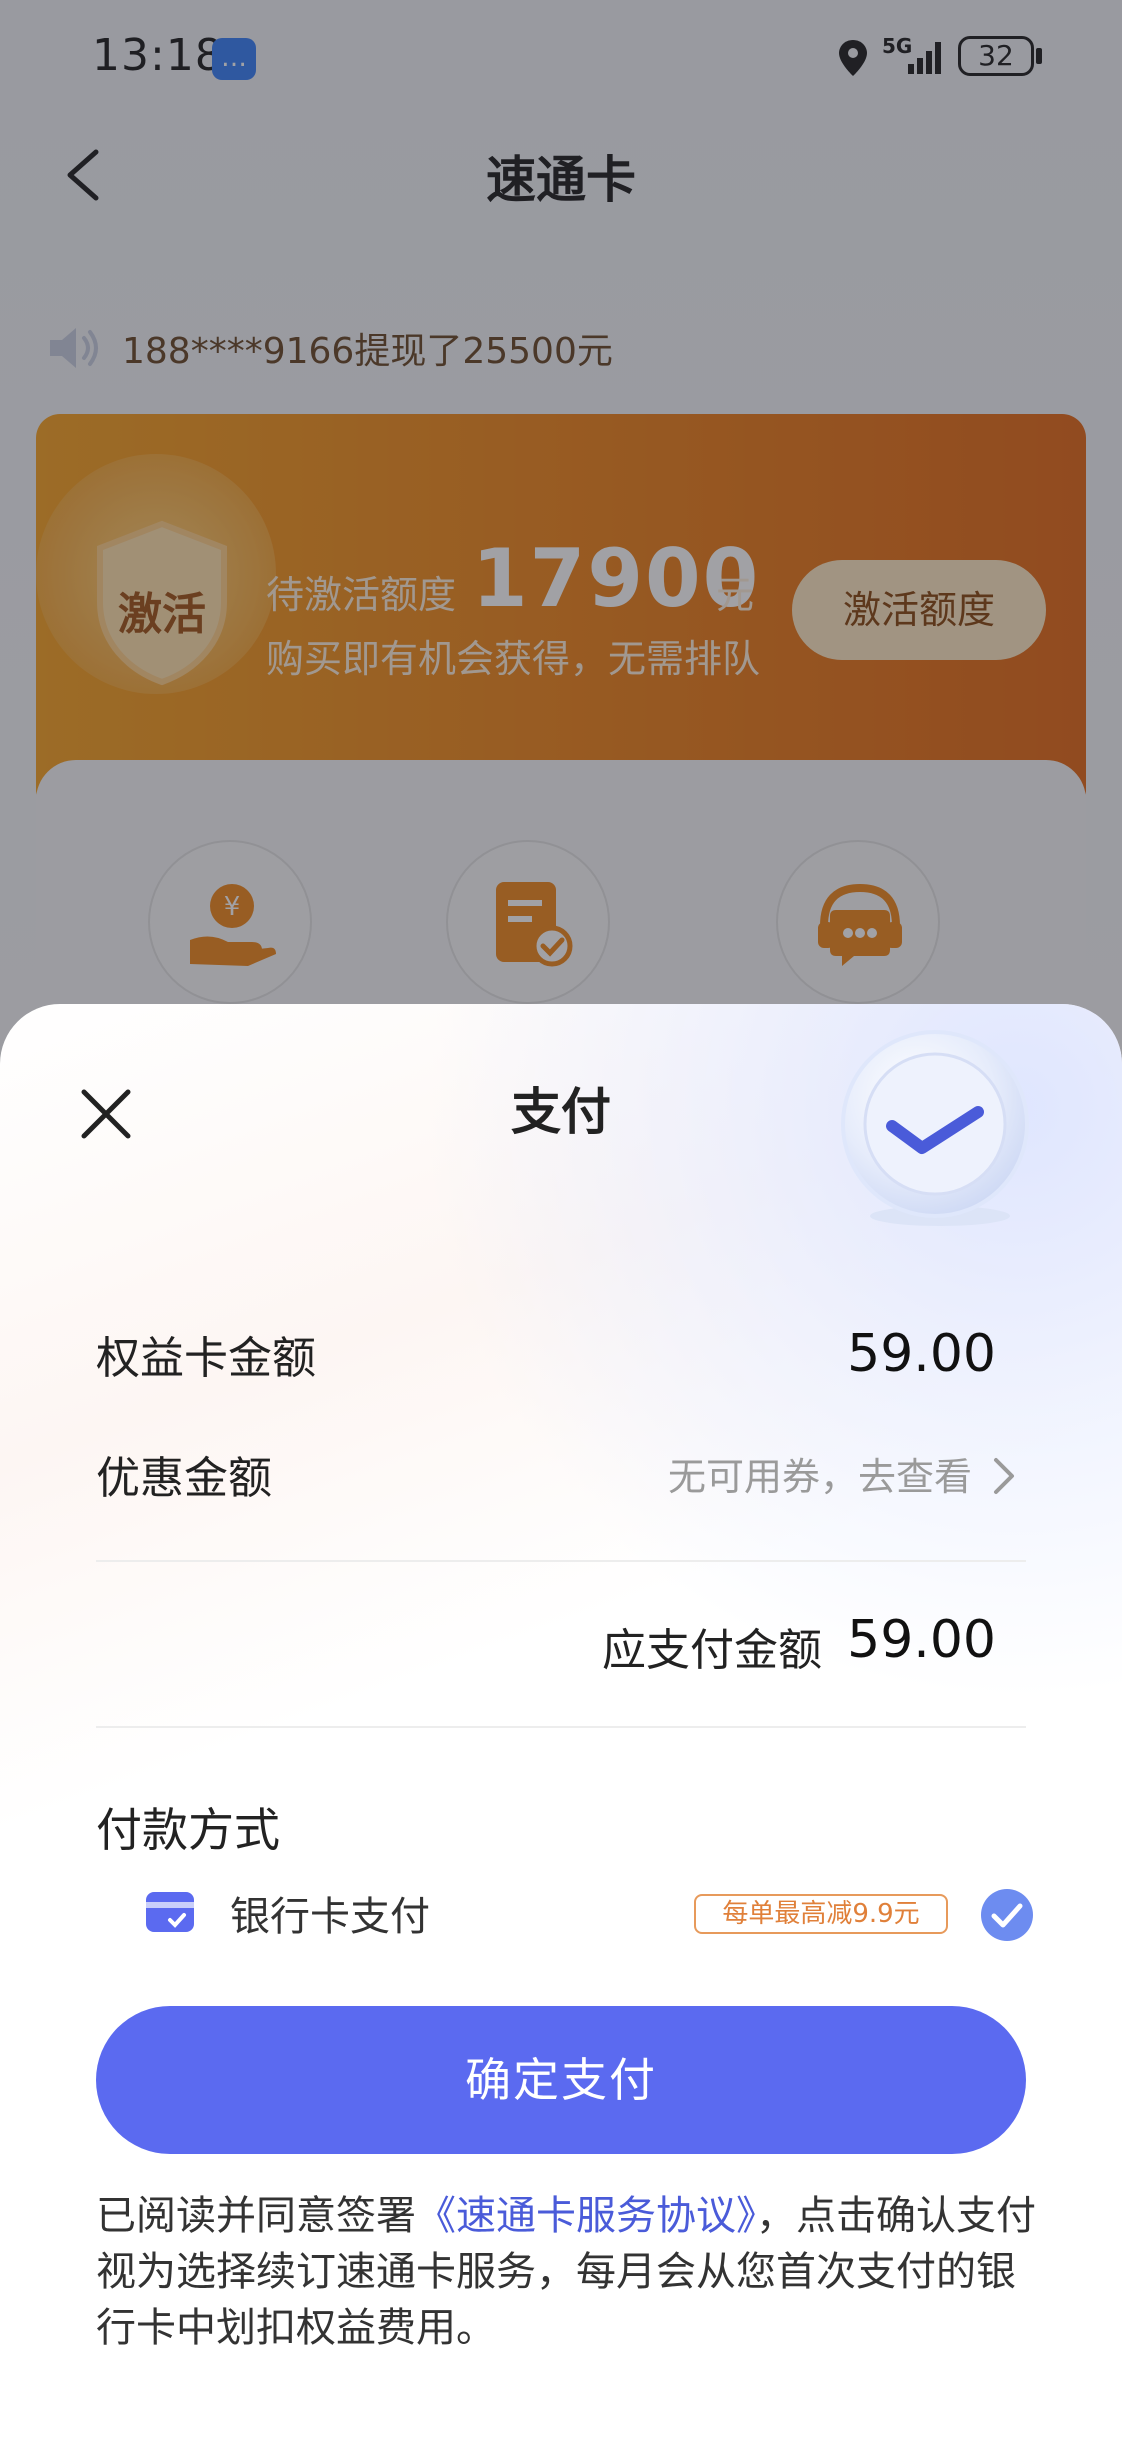  I want to click on checkmark-icon, so click(1007, 1915).